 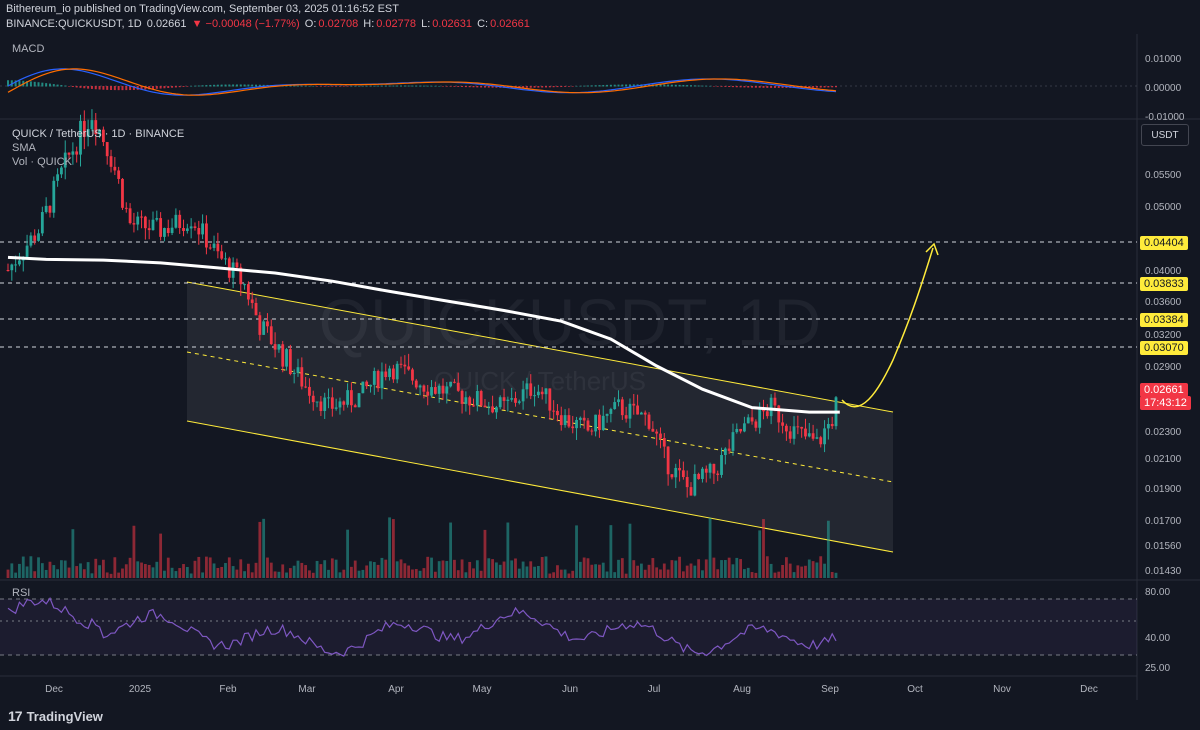 What do you see at coordinates (1163, 88) in the screenshot?
I see `macd-axis-tick: 0.00000` at bounding box center [1163, 88].